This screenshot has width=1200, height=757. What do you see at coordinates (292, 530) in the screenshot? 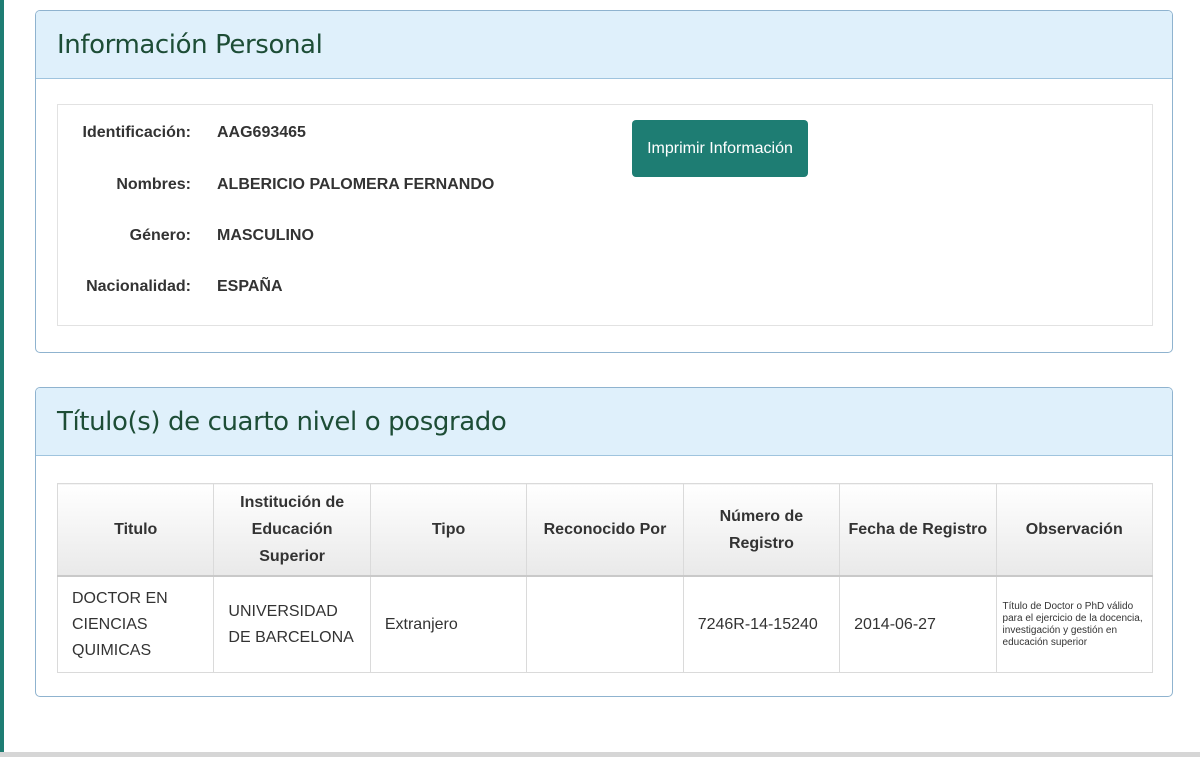
I see `col-header-institucion: Institución de Educación Superior` at bounding box center [292, 530].